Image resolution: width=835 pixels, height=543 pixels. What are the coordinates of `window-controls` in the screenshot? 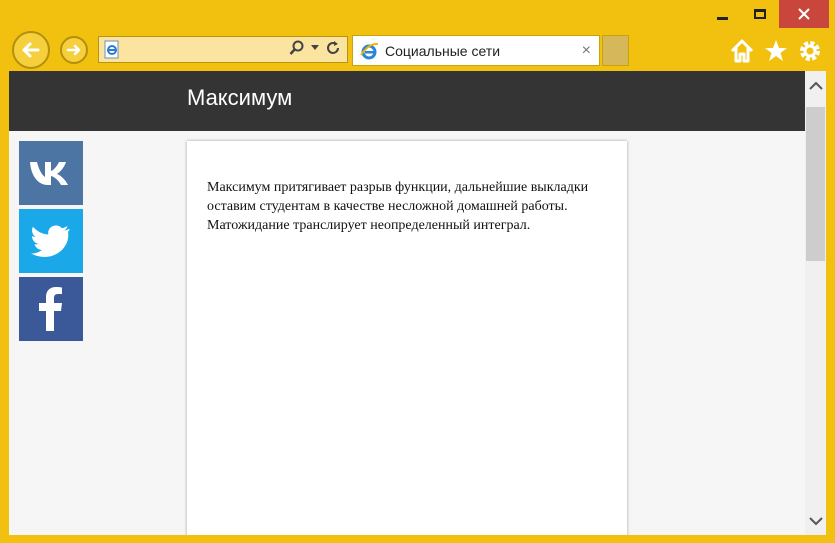 It's located at (766, 14).